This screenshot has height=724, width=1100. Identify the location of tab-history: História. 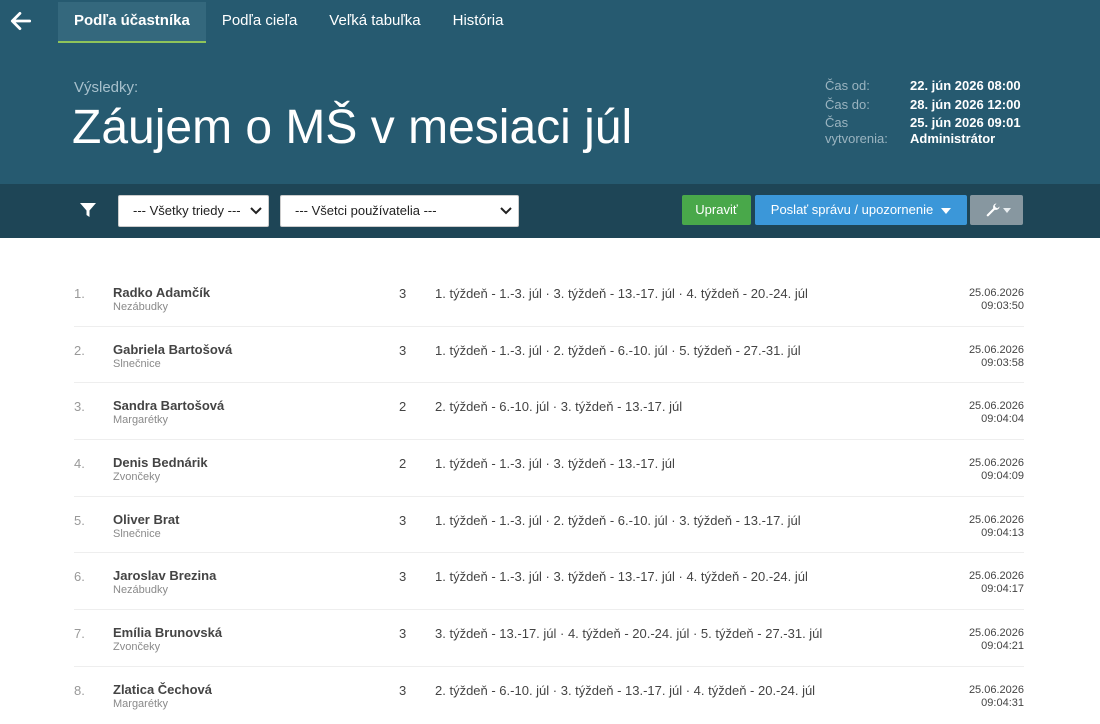
(478, 22).